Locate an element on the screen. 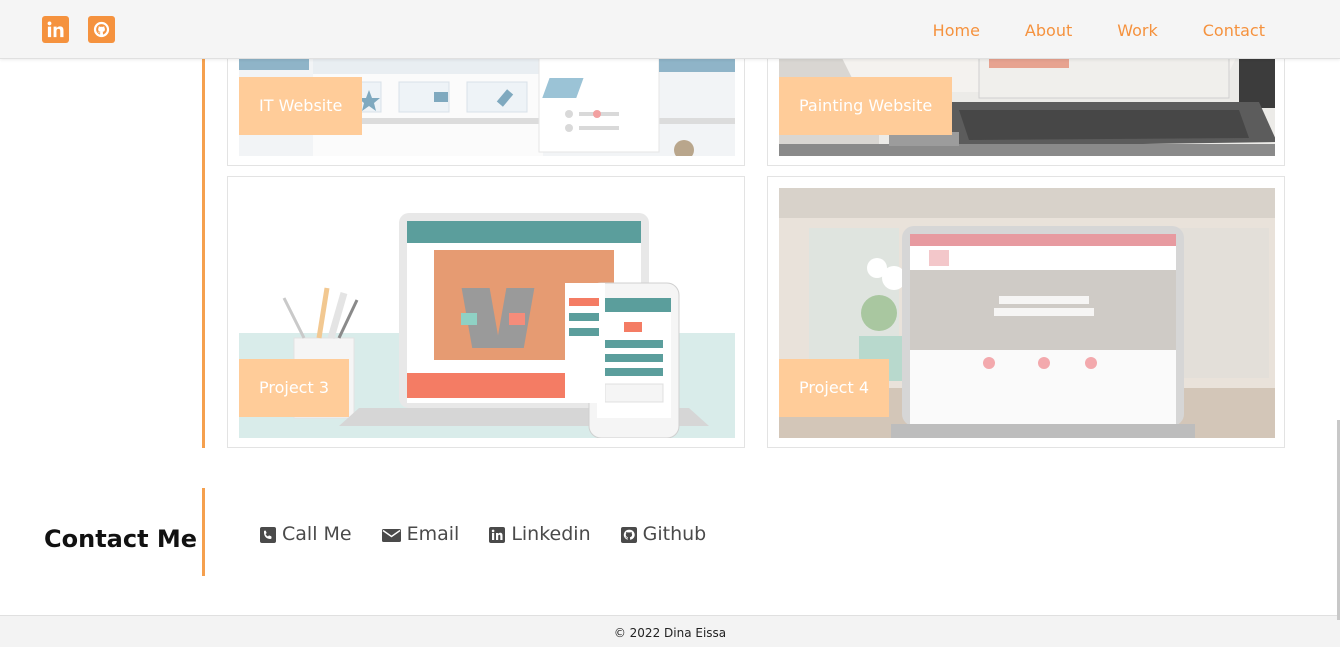  nav-about: About is located at coordinates (1048, 30).